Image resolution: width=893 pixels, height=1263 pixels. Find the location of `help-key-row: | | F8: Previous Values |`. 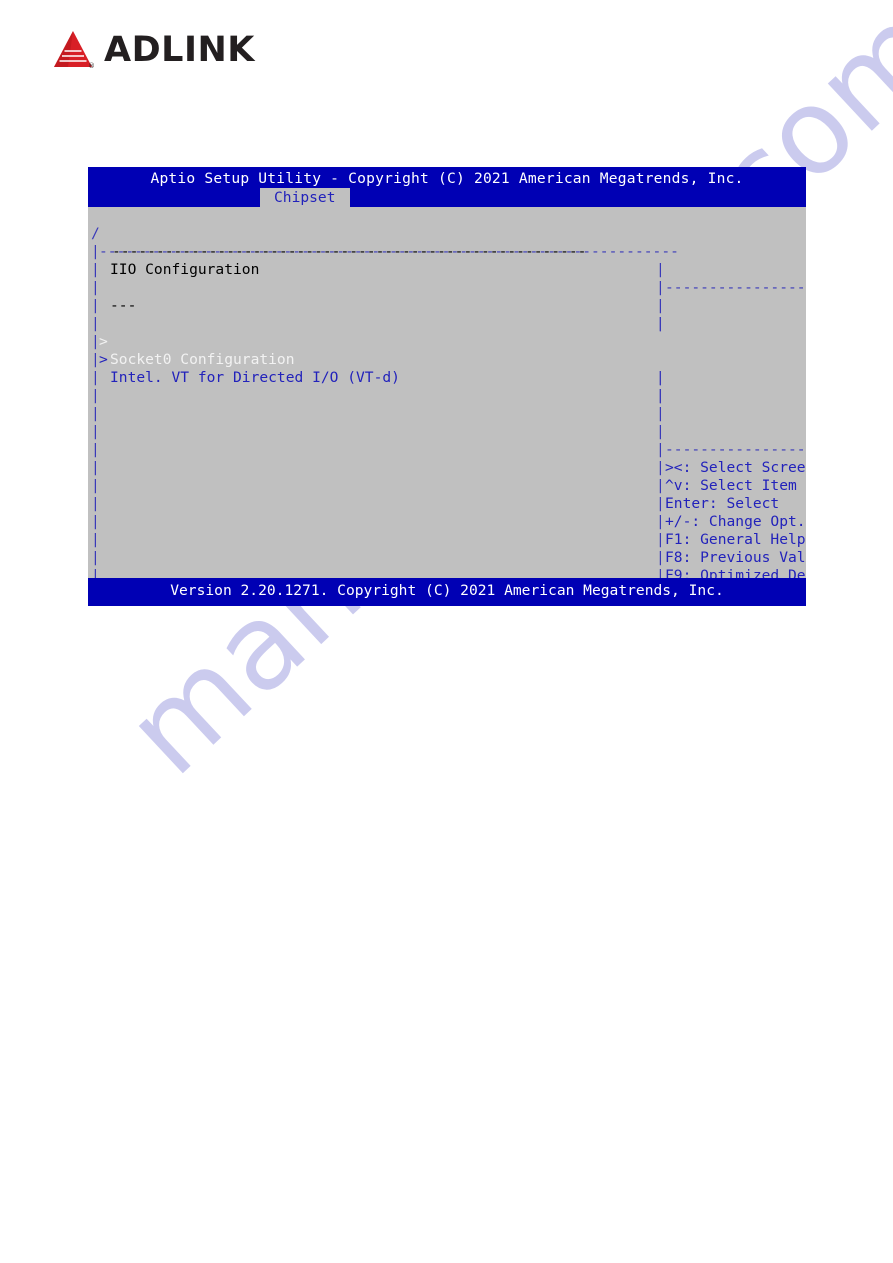

help-key-row: | | F8: Previous Values | is located at coordinates (447, 530).